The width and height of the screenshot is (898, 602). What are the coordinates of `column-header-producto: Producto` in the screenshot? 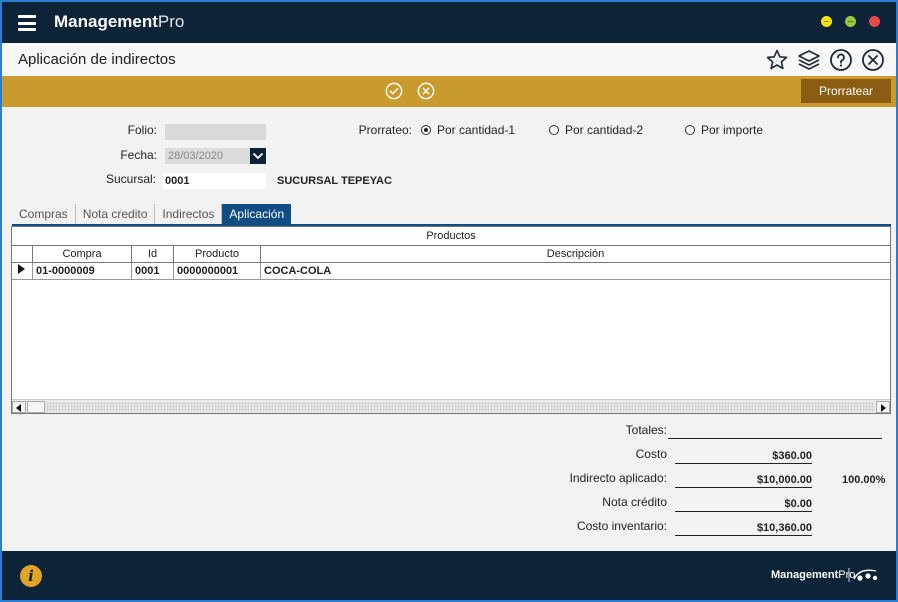 It's located at (217, 254).